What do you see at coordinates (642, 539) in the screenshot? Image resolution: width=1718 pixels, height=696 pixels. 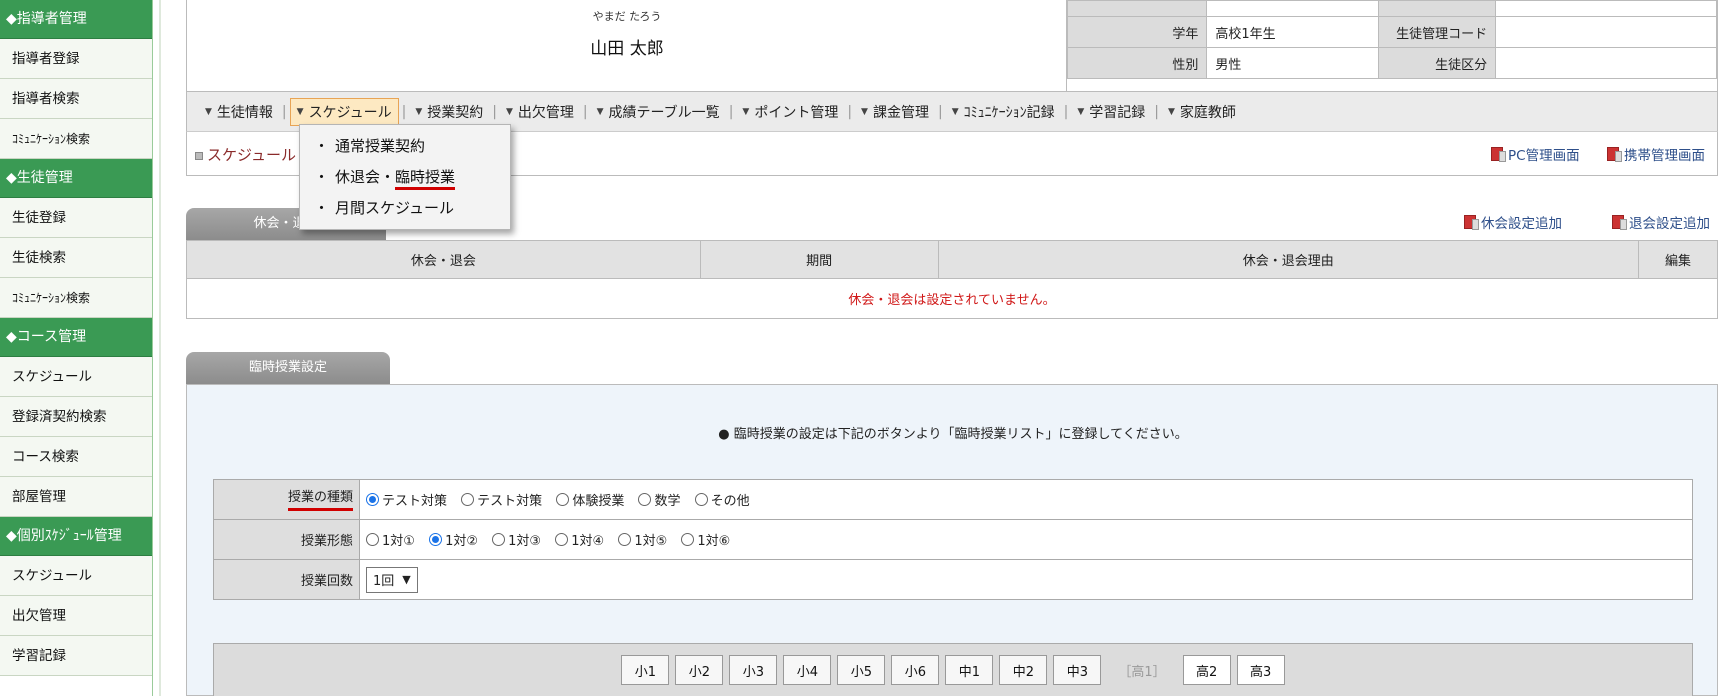 I see `lesson-form-radio: 1対⑤` at bounding box center [642, 539].